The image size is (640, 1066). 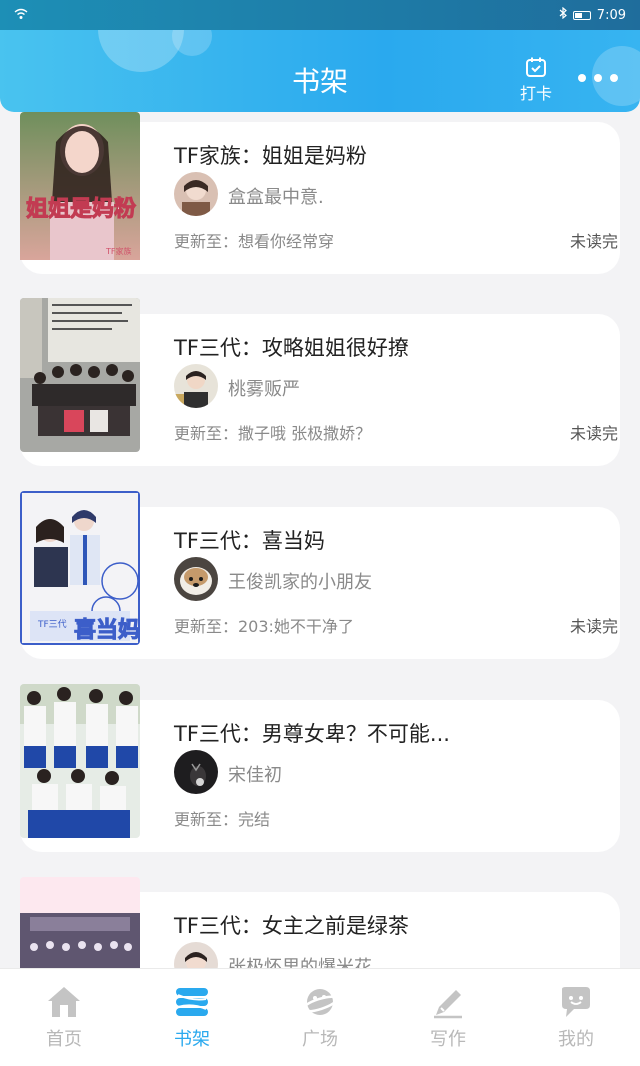 I want to click on book-author: 王俊凯家的小朋友, so click(x=300, y=582).